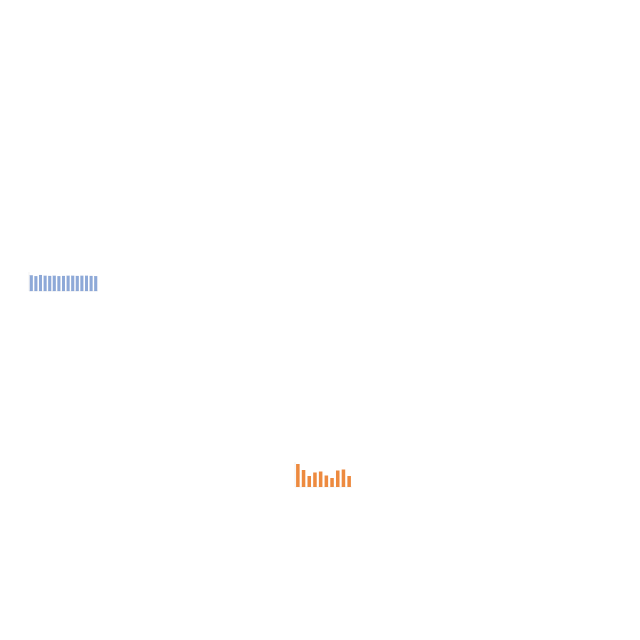 Image resolution: width=640 pixels, height=640 pixels. I want to click on chart-blue-svg, so click(63, 282).